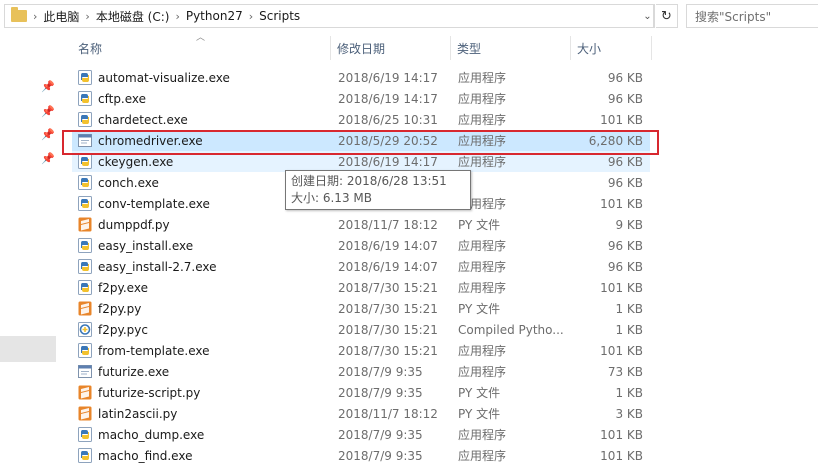 The width and height of the screenshot is (818, 465). I want to click on file-row: cftp.exe 2018/6/19 14:17 应用程序 96 KB, so click(361, 98).